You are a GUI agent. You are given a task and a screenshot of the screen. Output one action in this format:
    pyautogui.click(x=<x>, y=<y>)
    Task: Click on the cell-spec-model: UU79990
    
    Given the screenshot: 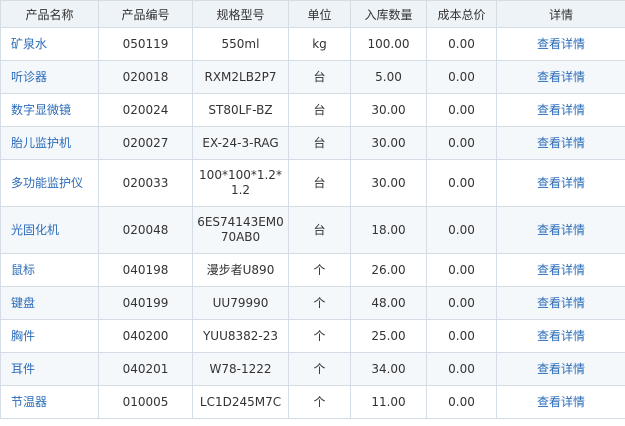 What is the action you would take?
    pyautogui.click(x=240, y=303)
    